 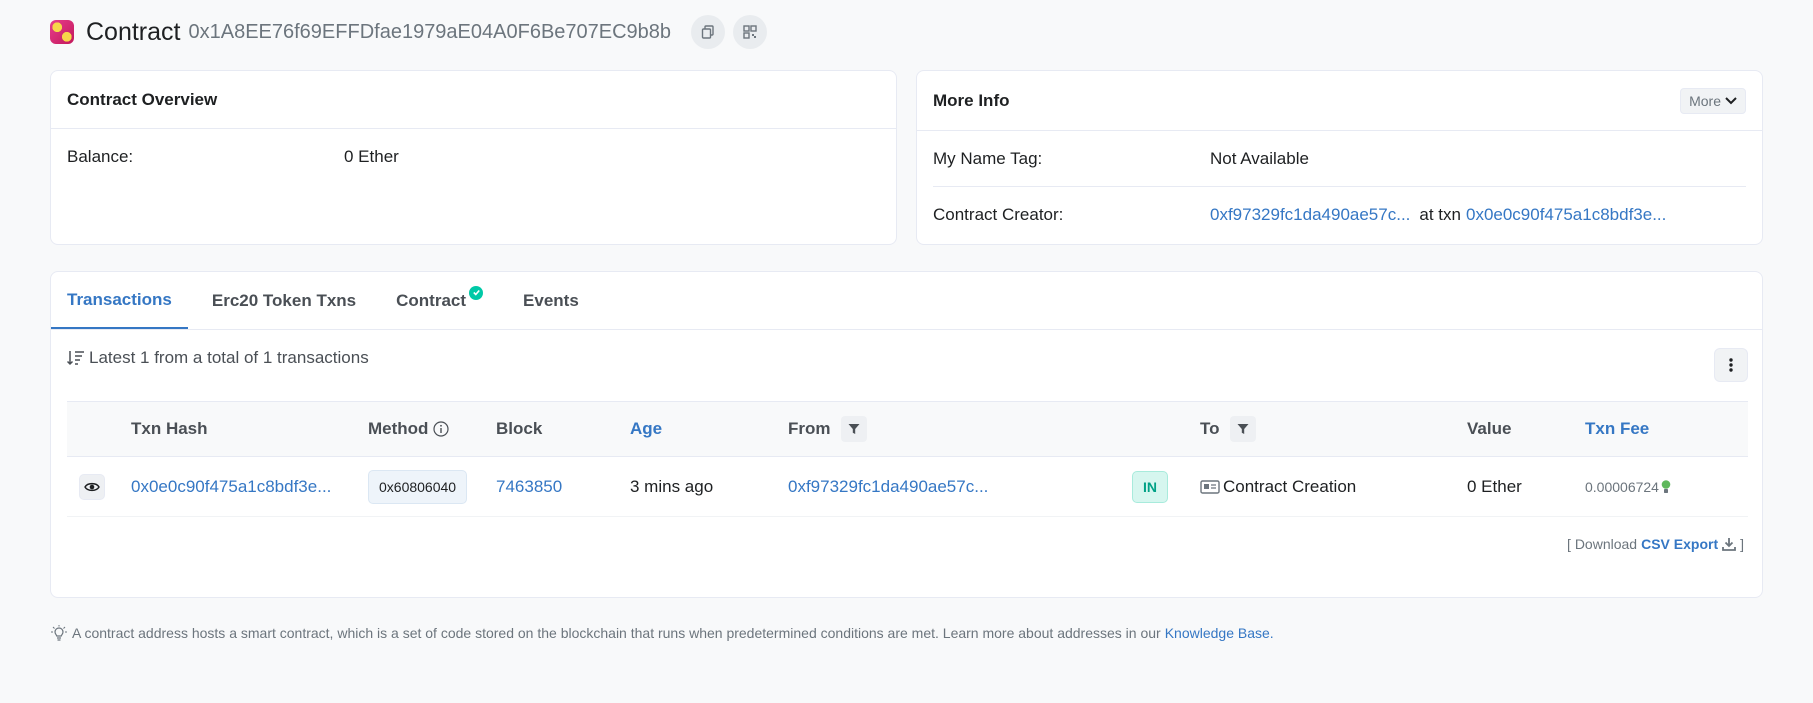 I want to click on more-info-header: More Info More, so click(x=1339, y=101).